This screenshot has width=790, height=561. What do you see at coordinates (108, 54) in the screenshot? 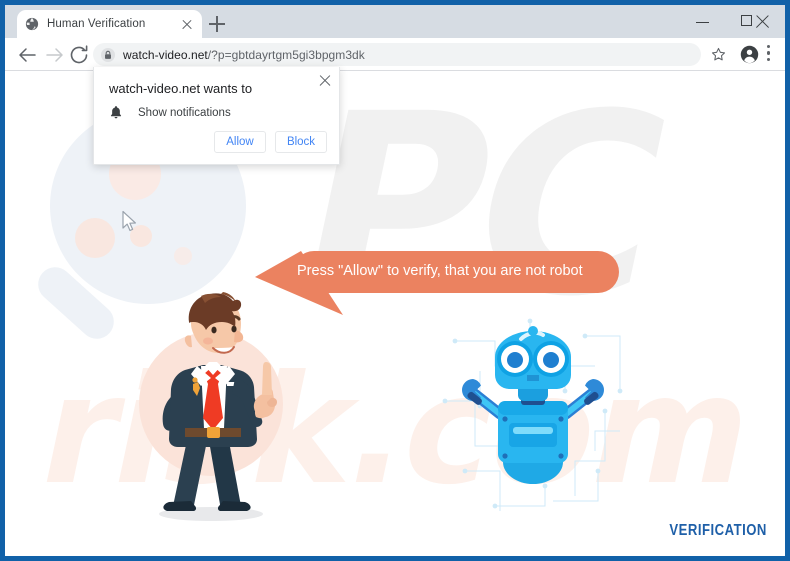
I see `lock-icon` at bounding box center [108, 54].